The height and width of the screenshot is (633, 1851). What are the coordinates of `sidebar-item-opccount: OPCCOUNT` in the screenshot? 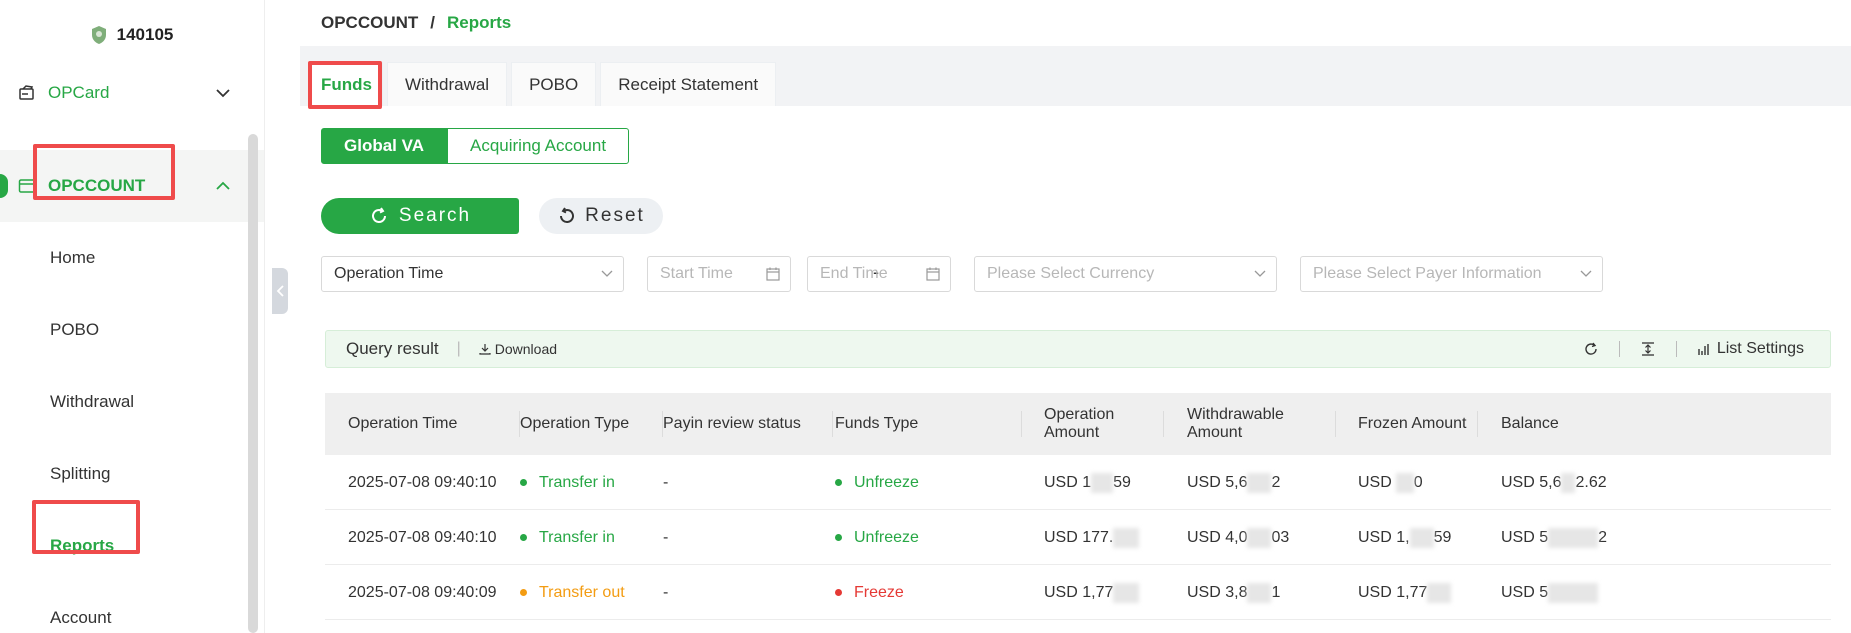 It's located at (132, 186).